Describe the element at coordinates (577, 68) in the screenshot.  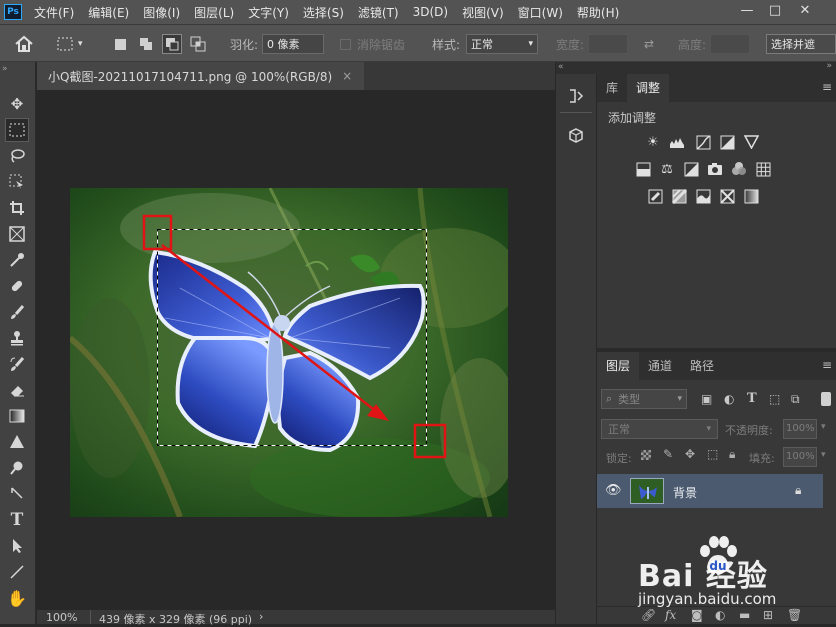
I see `expand-icon: «` at that location.